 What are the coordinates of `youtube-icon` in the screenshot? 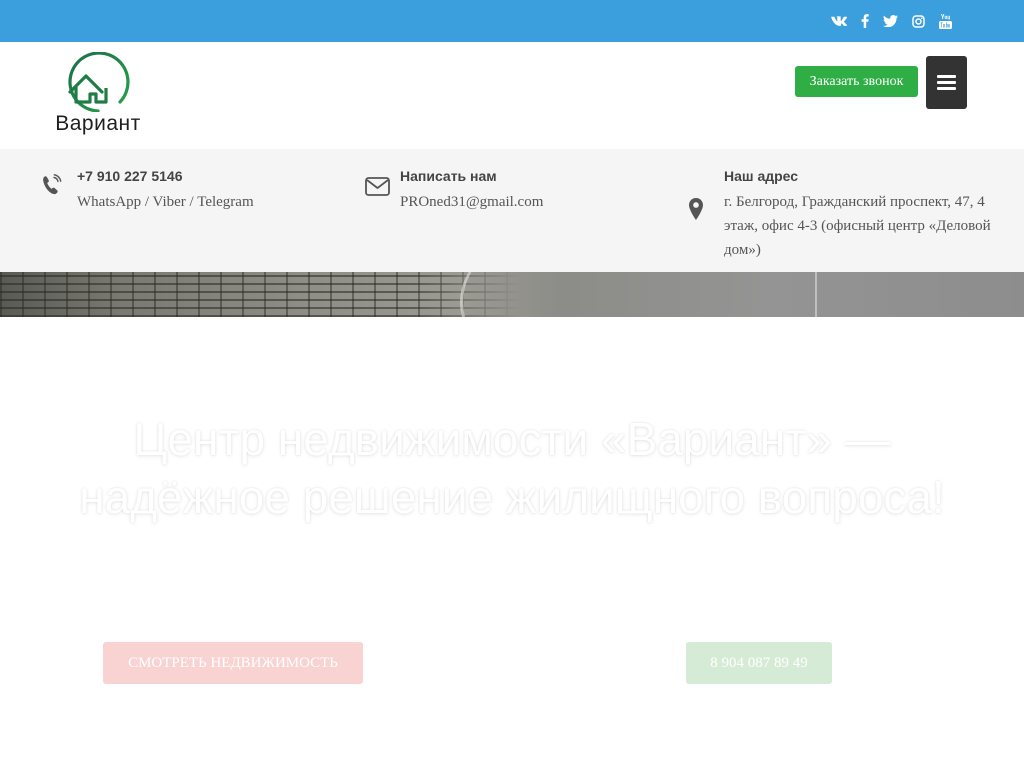 It's located at (945, 21).